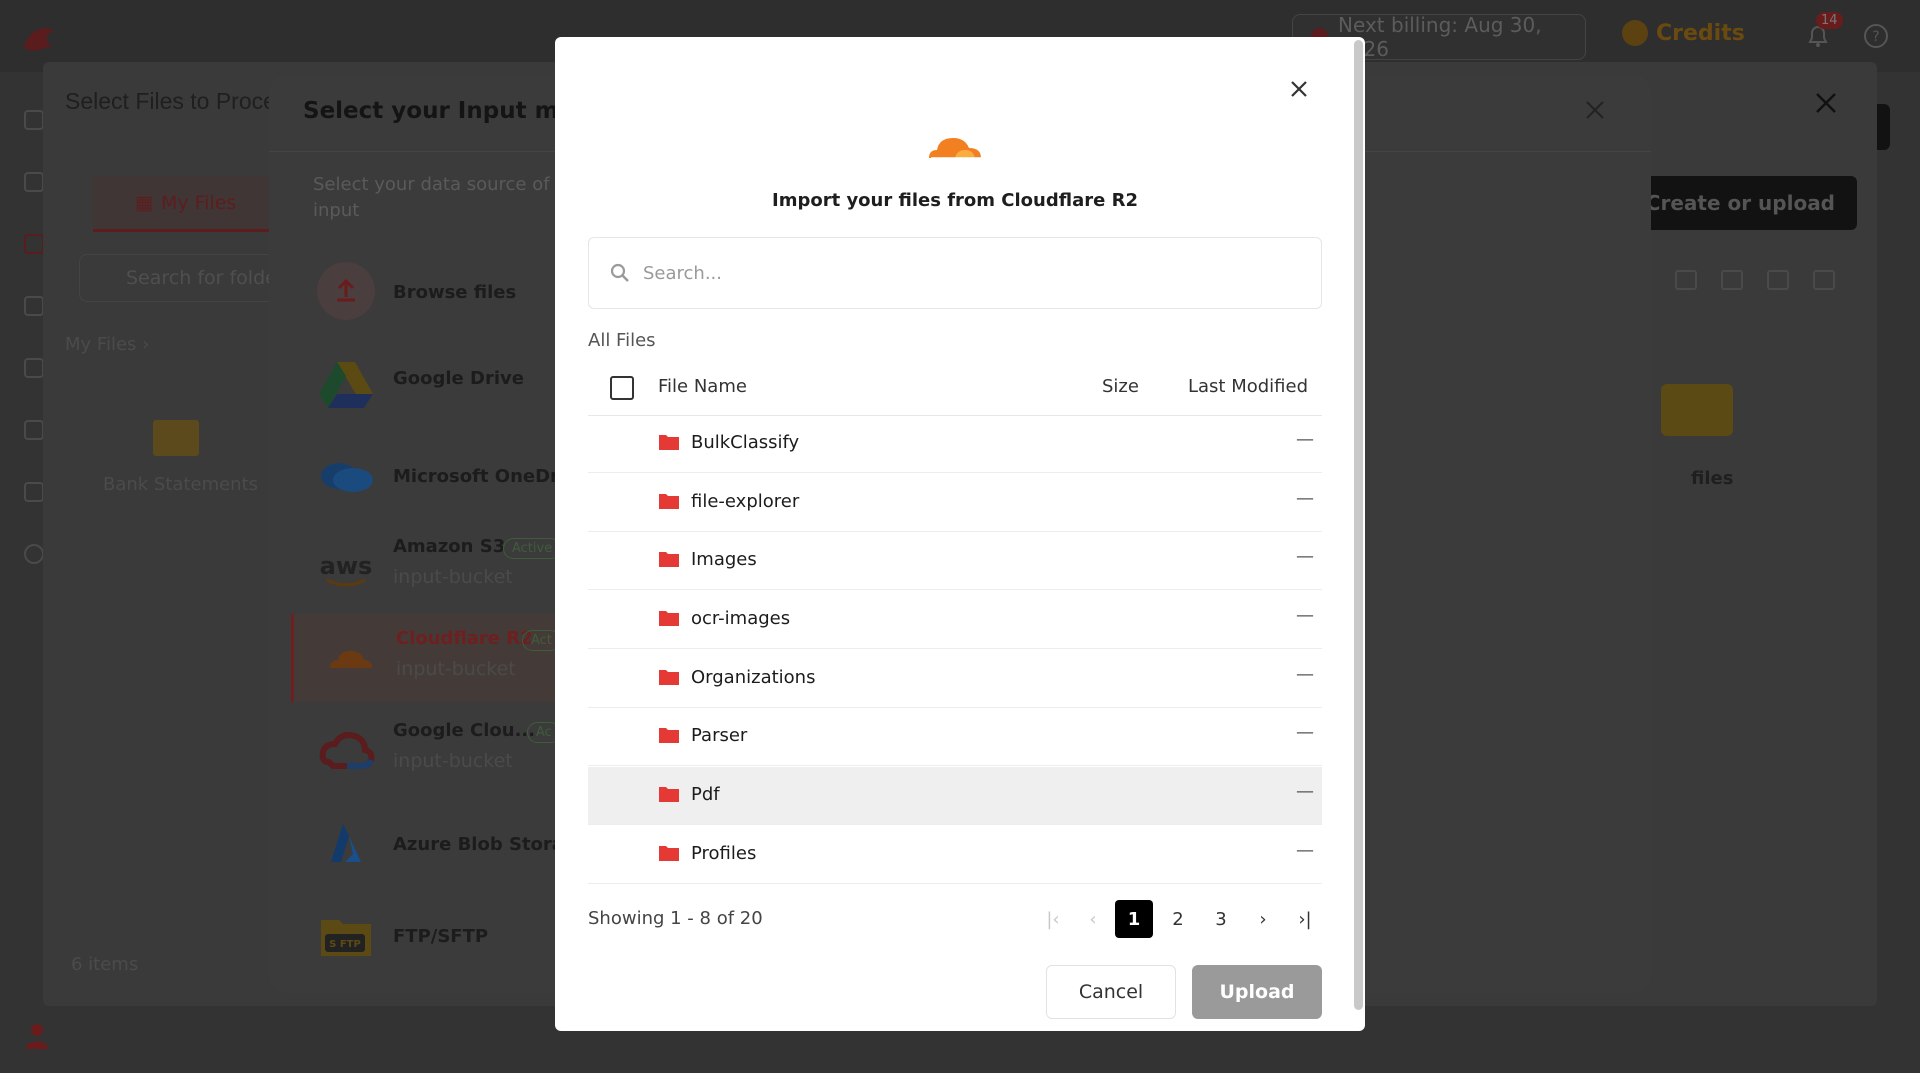  I want to click on document-icon, so click(34, 306).